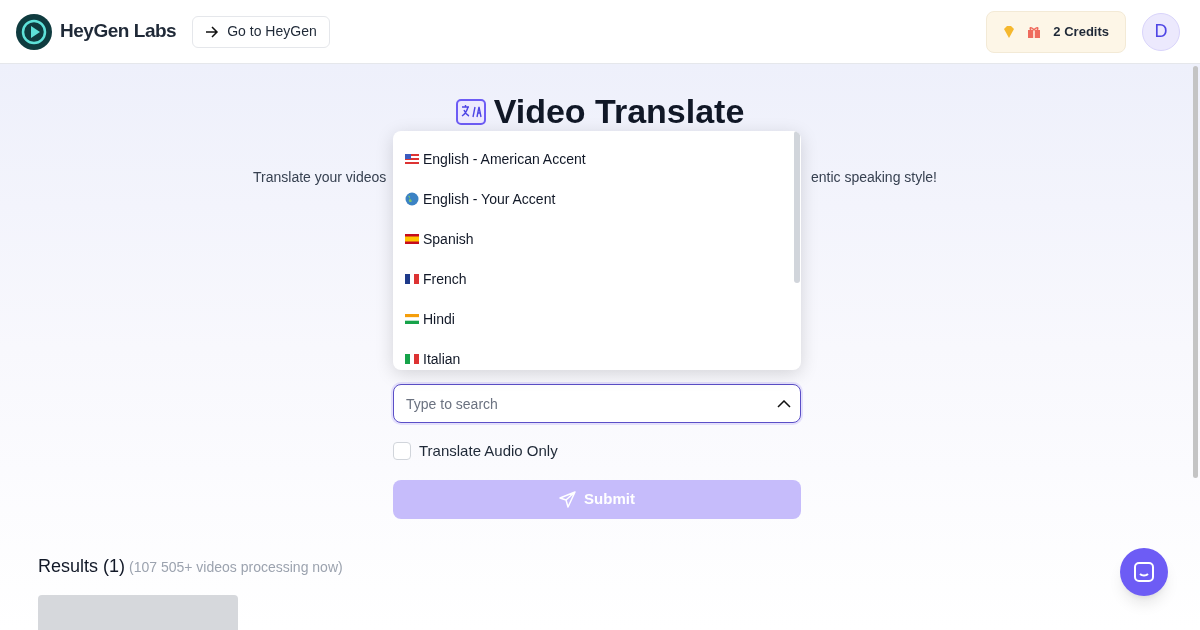  I want to click on checkbox-label: Translate Audio Only, so click(488, 451).